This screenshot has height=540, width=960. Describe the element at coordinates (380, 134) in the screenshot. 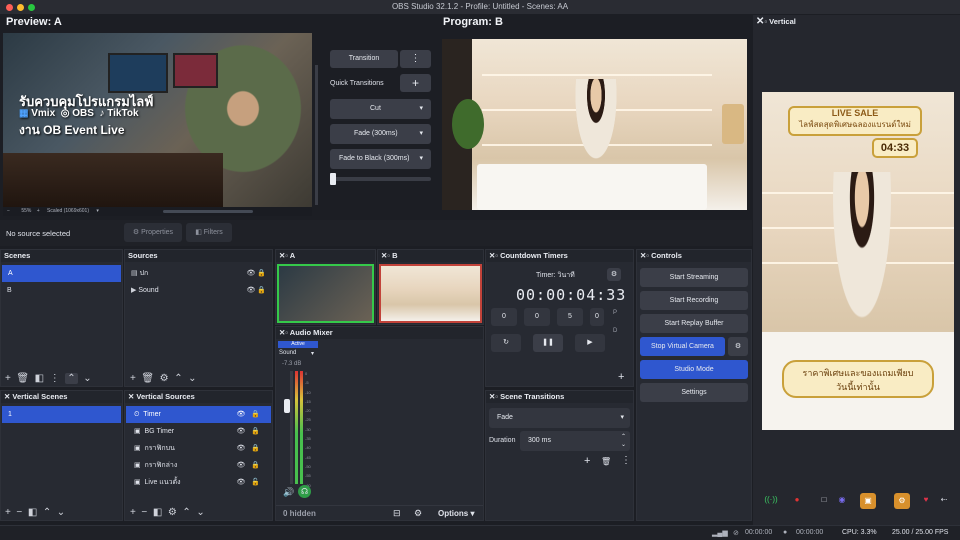

I see `quick-transition-fade: Fade (300ms) ▾` at that location.